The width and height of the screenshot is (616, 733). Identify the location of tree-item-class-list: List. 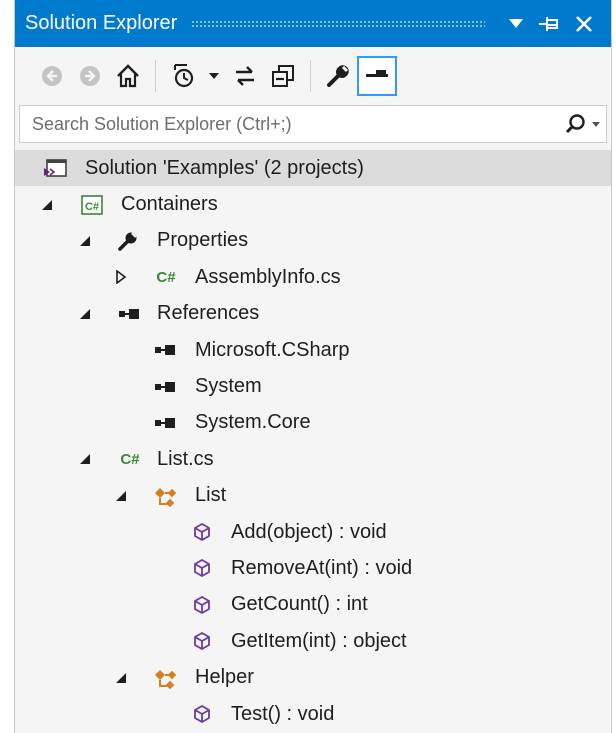
(313, 496).